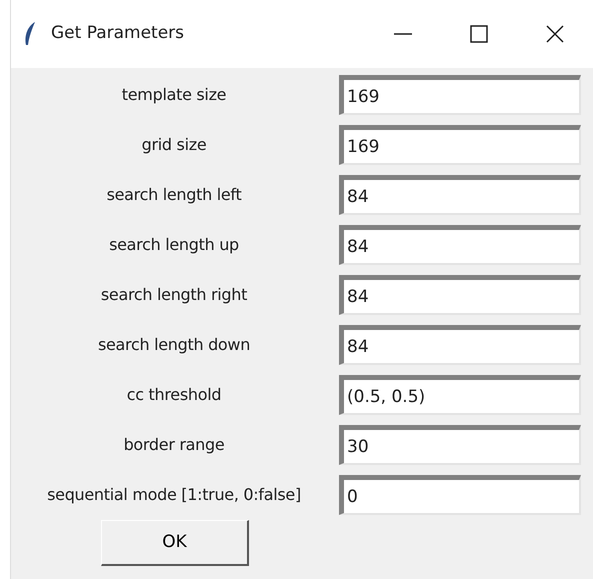  I want to click on input-field: 0, so click(460, 495).